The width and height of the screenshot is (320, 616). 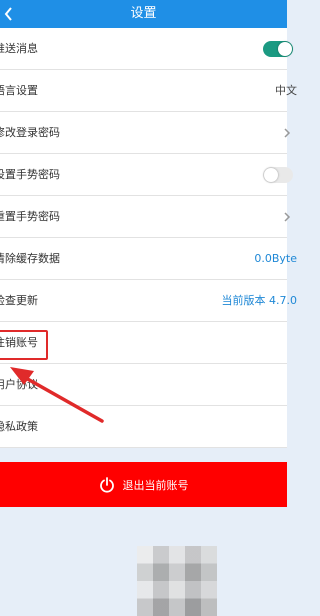 What do you see at coordinates (148, 91) in the screenshot?
I see `row-language: 语言设置 中文` at bounding box center [148, 91].